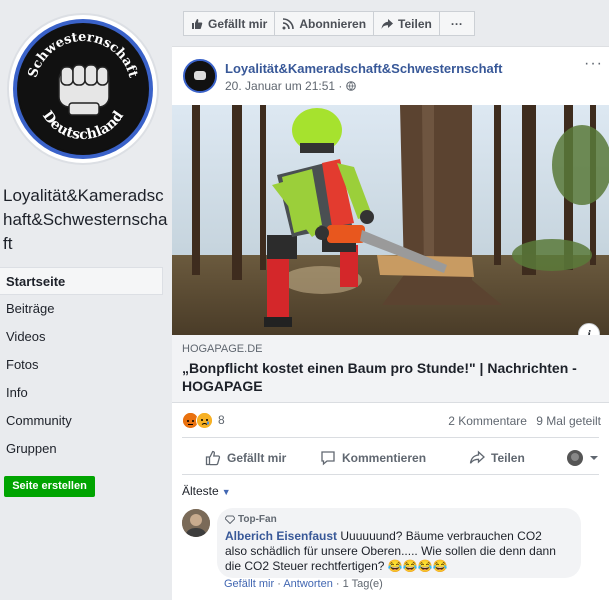 This screenshot has width=609, height=600. I want to click on like-label: Gefällt mir, so click(257, 458).